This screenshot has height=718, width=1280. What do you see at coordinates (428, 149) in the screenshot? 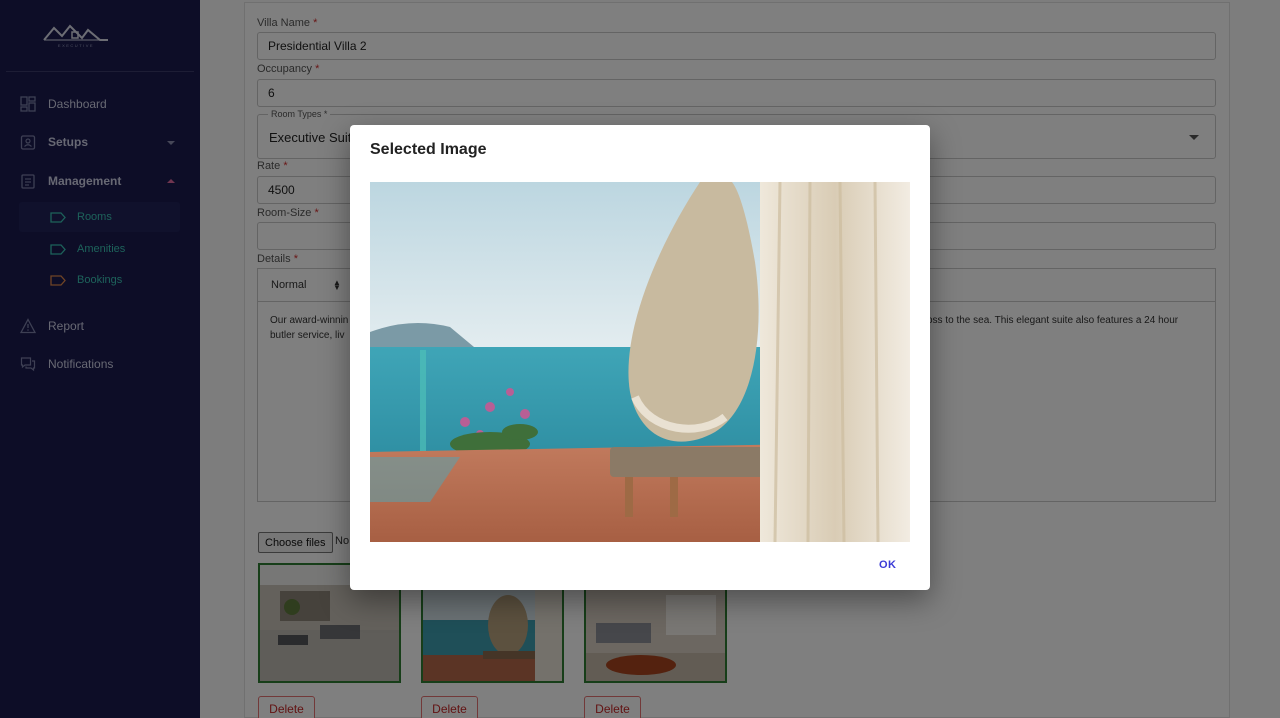
I see `dialog-title: Selected Image` at bounding box center [428, 149].